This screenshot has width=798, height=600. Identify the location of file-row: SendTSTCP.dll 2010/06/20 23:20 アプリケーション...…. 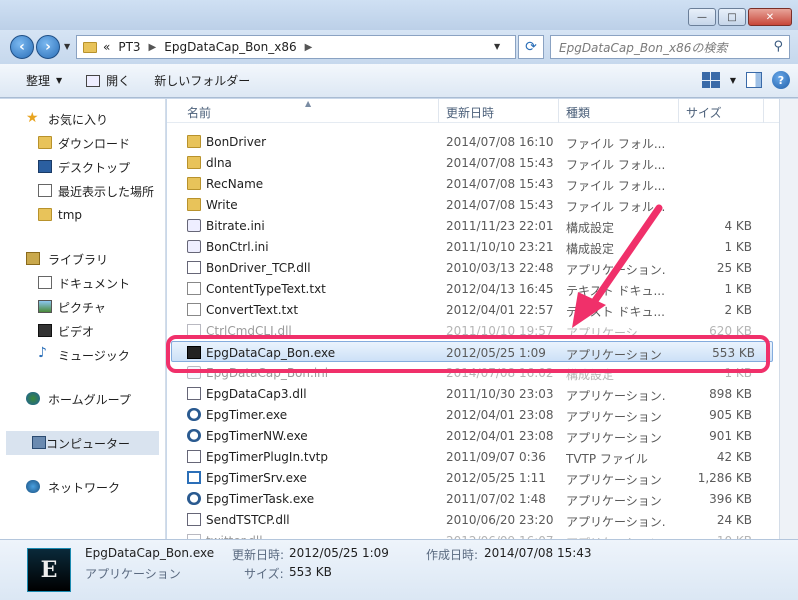
(473, 519).